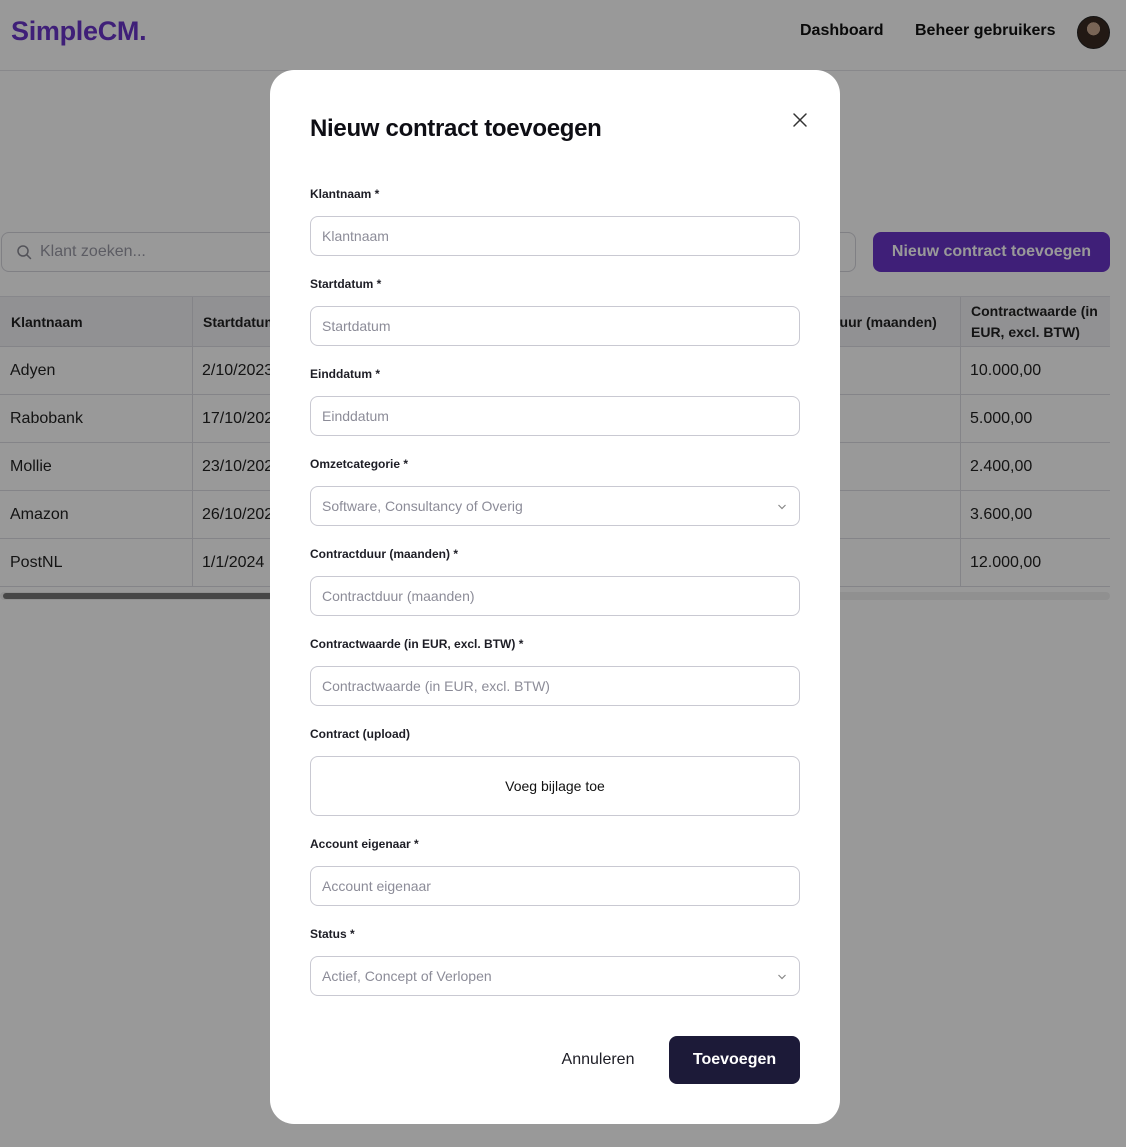  Describe the element at coordinates (417, 644) in the screenshot. I see `contractwaarde-label: Contractwaarde (in EUR, excl. BTW) *` at that location.